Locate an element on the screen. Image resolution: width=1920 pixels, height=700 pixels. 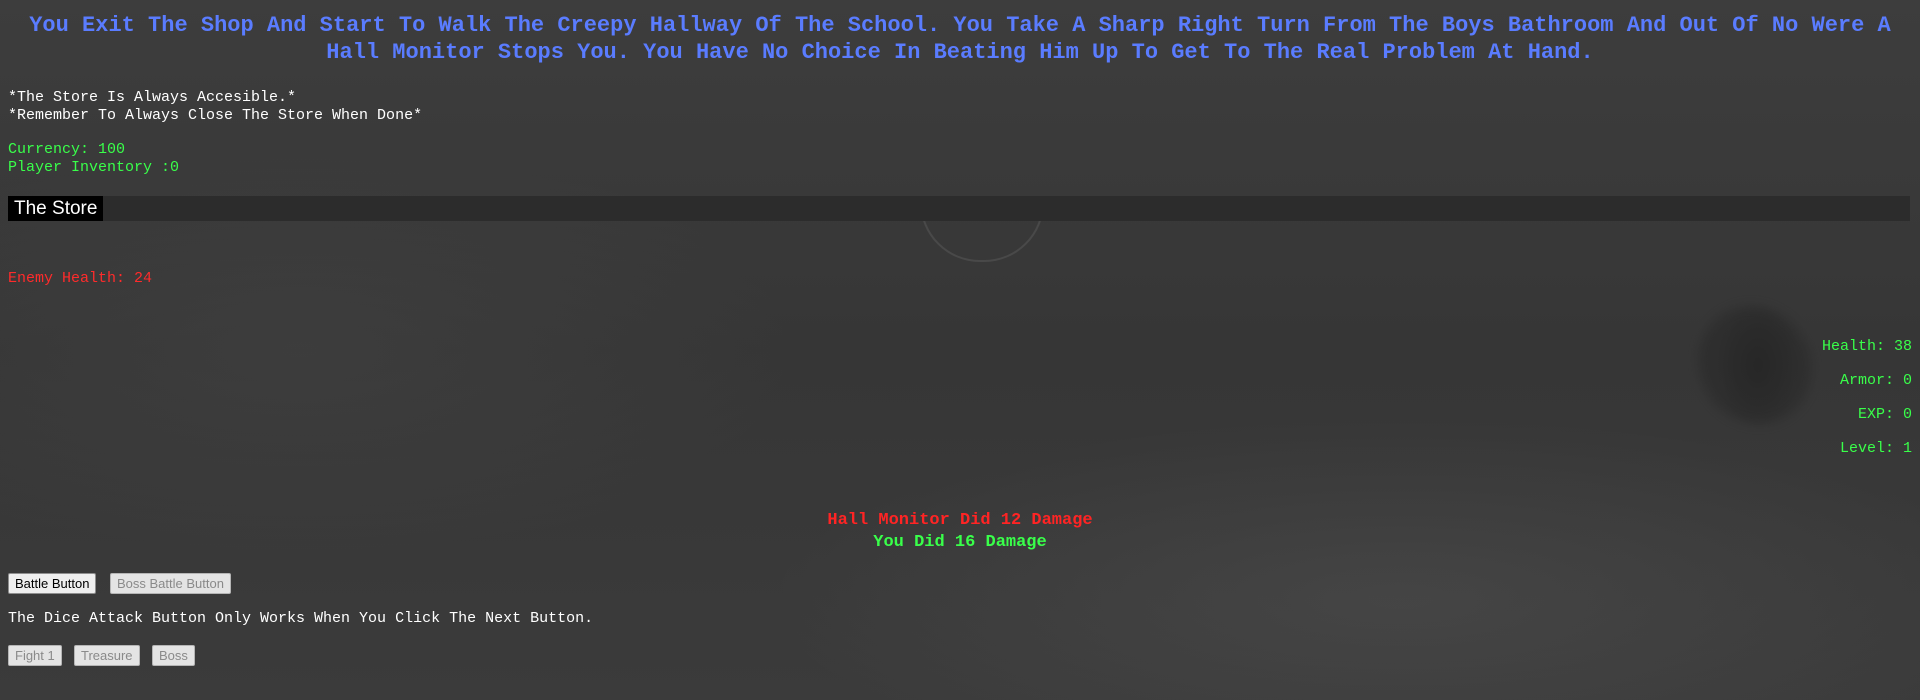
player-health: Health: 38 is located at coordinates (1866, 346).